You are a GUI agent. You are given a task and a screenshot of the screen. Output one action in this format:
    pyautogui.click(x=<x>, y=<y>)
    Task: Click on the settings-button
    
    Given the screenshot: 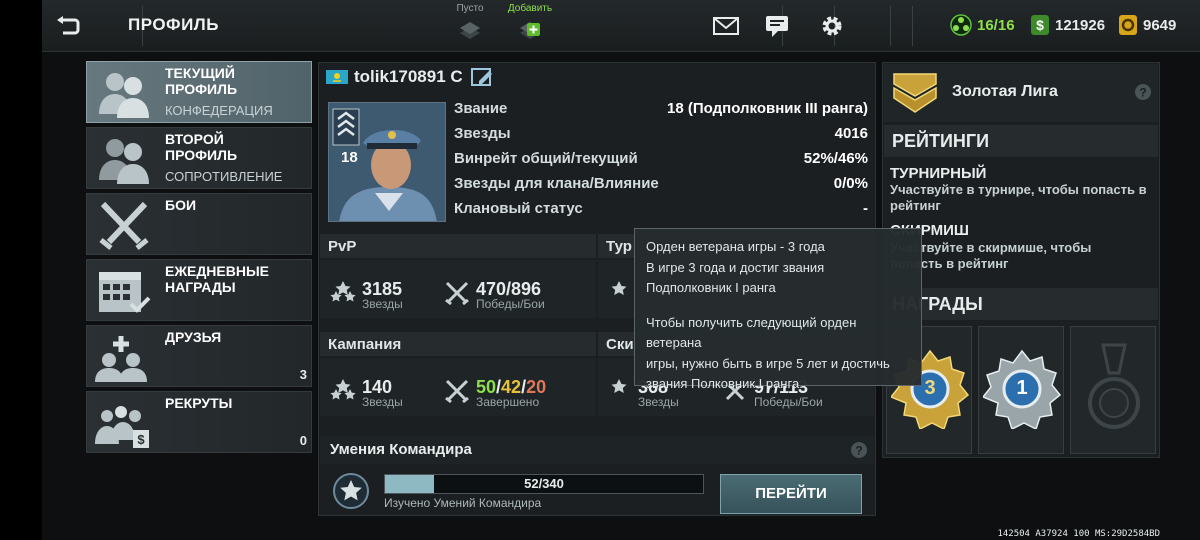 What is the action you would take?
    pyautogui.click(x=832, y=26)
    